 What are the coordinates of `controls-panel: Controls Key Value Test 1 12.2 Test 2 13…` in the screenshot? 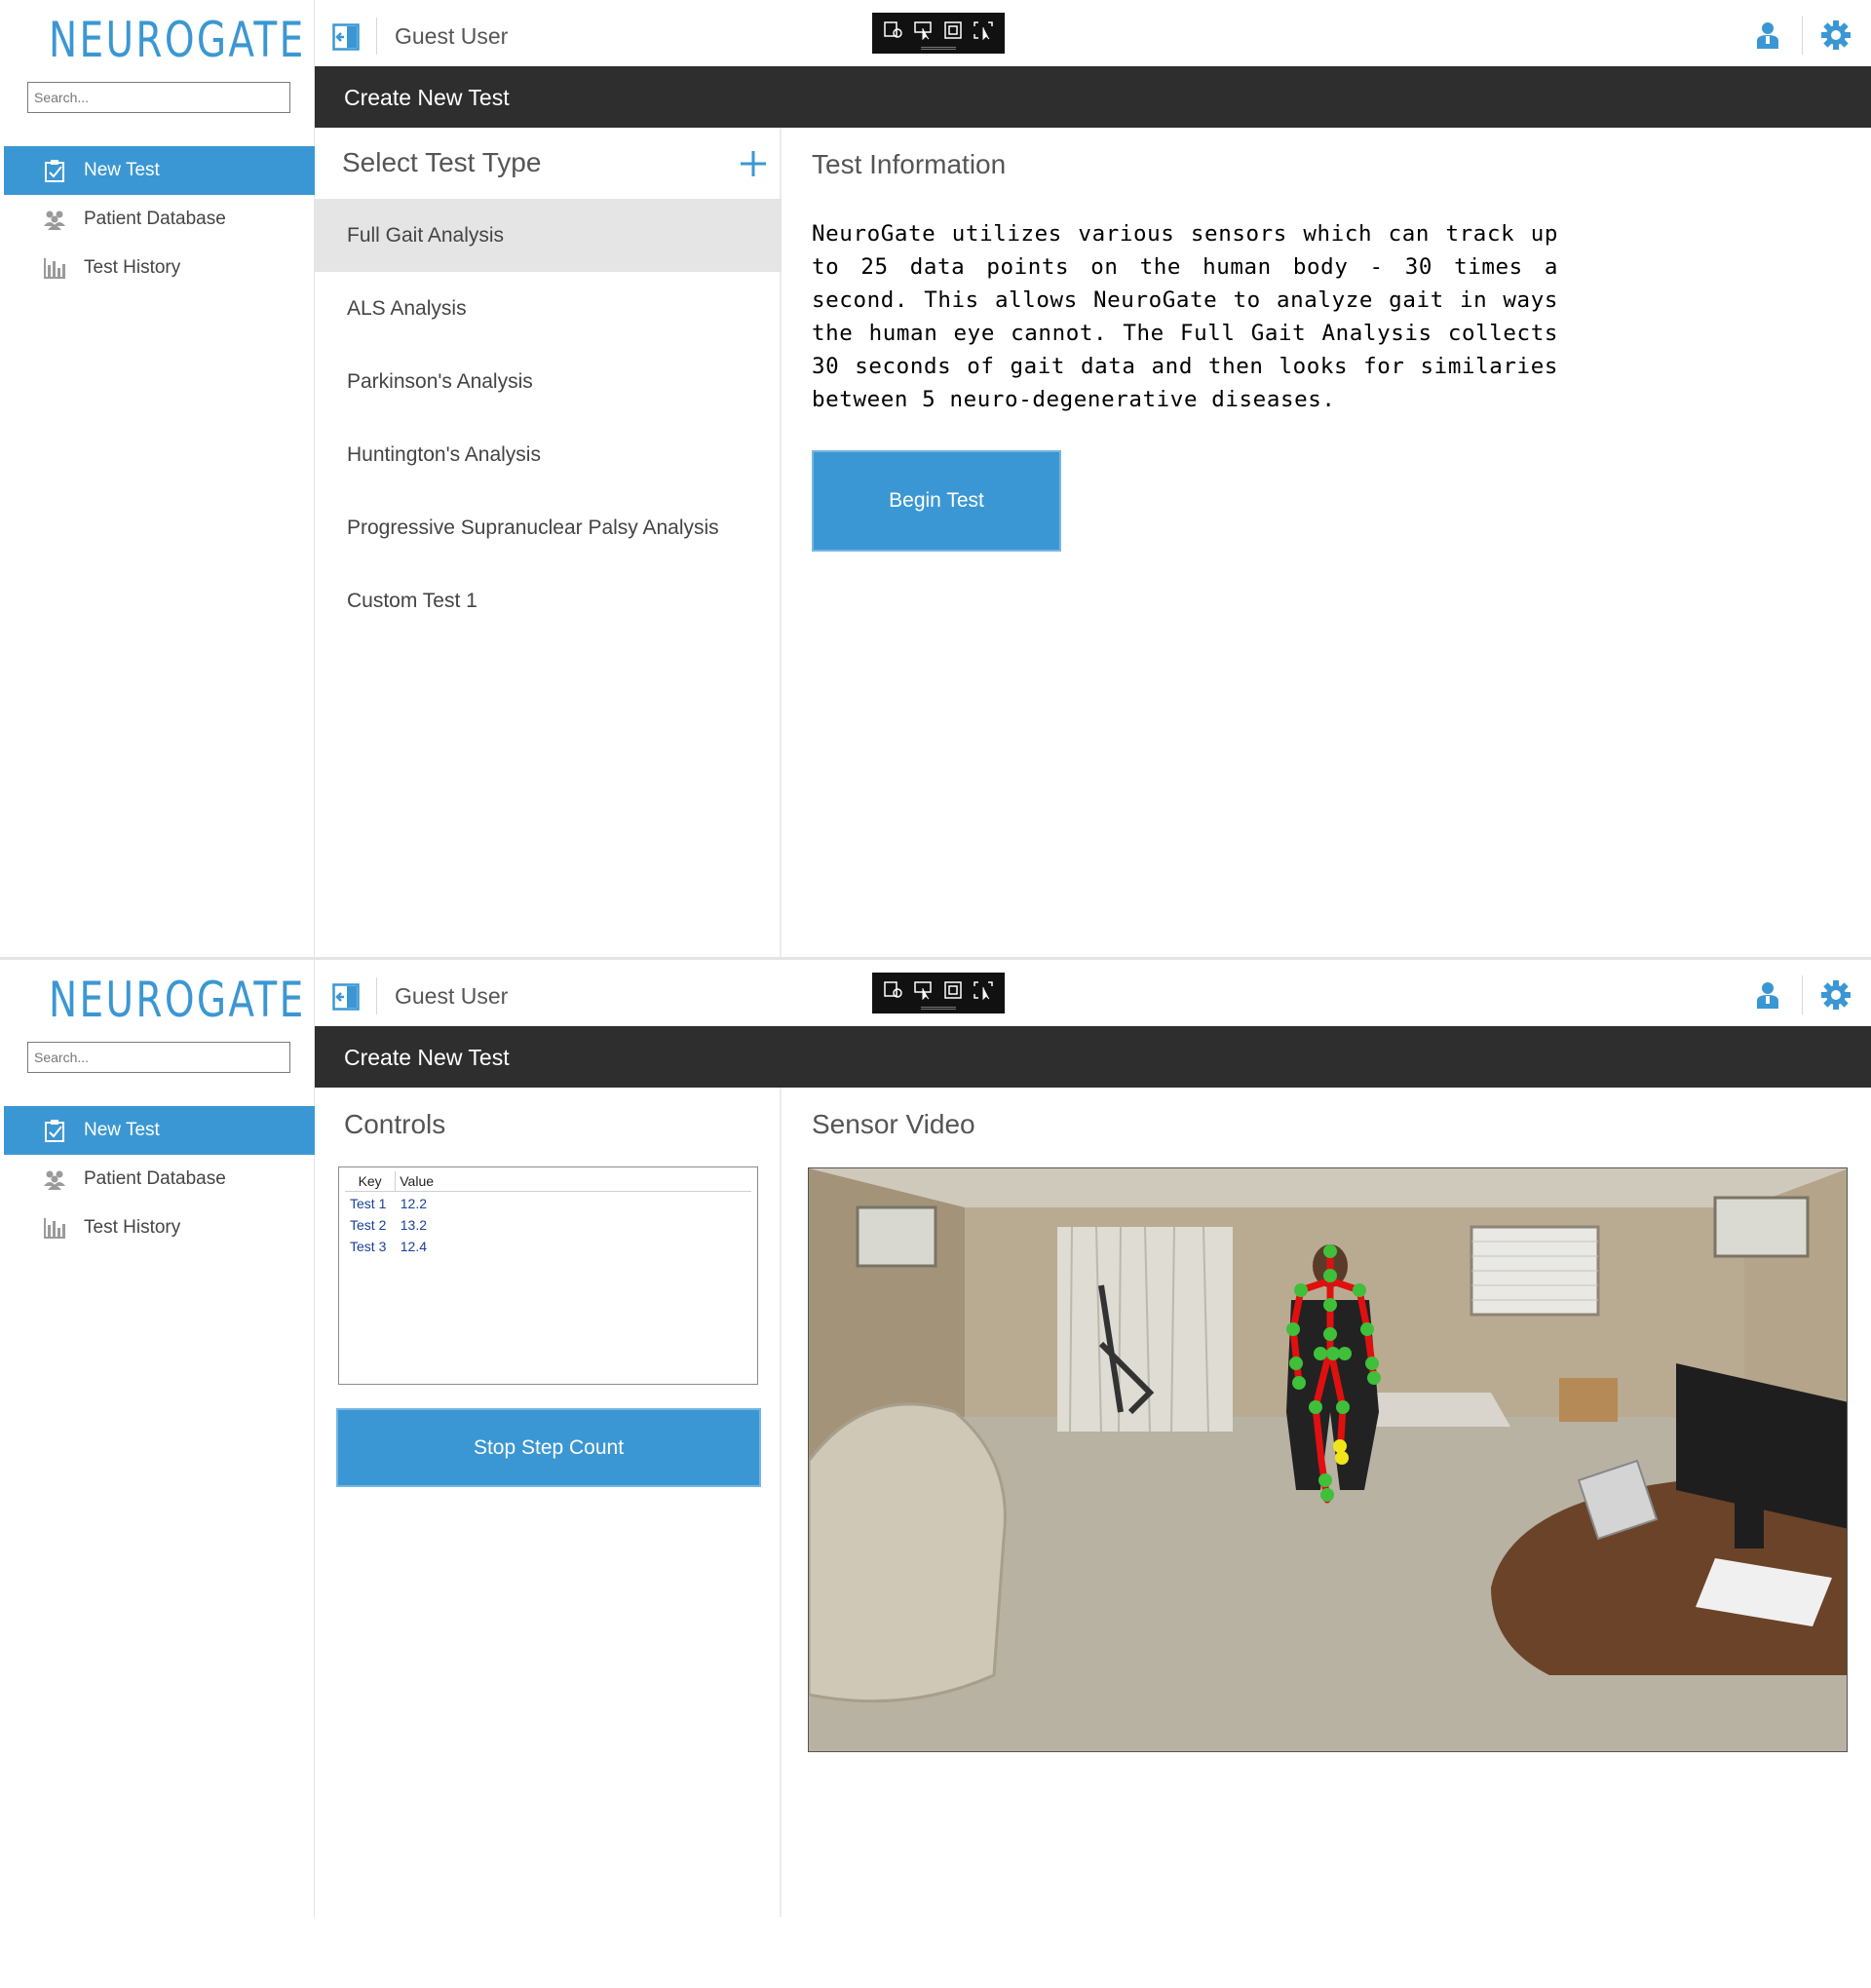 It's located at (548, 1502).